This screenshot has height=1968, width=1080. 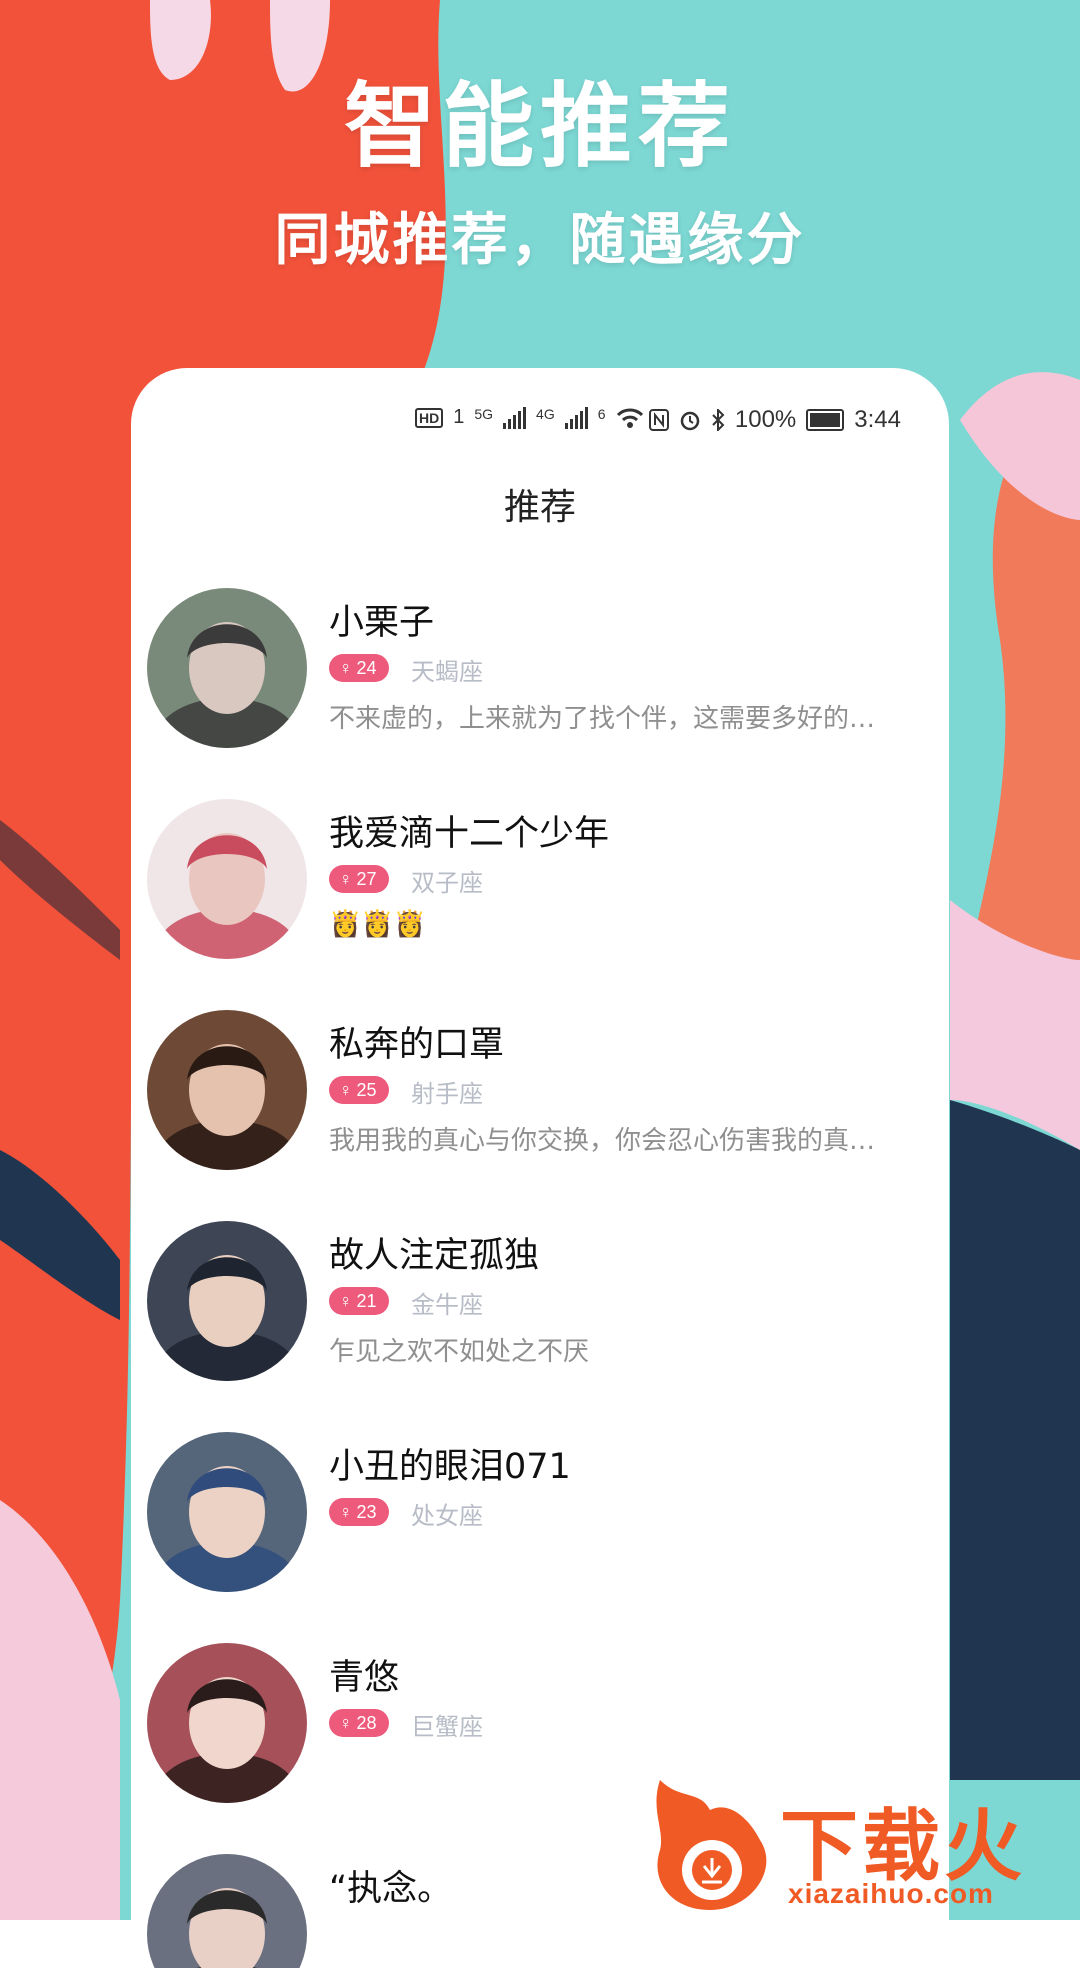 What do you see at coordinates (629, 418) in the screenshot?
I see `wifi-icon` at bounding box center [629, 418].